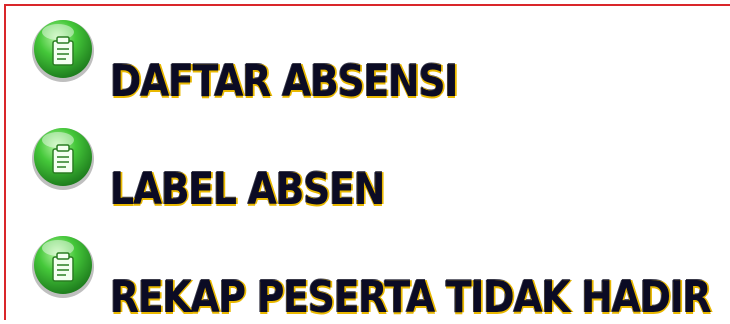 The height and width of the screenshot is (324, 730). I want to click on menu-item-label: DAFTAR ABSENSI, so click(284, 81).